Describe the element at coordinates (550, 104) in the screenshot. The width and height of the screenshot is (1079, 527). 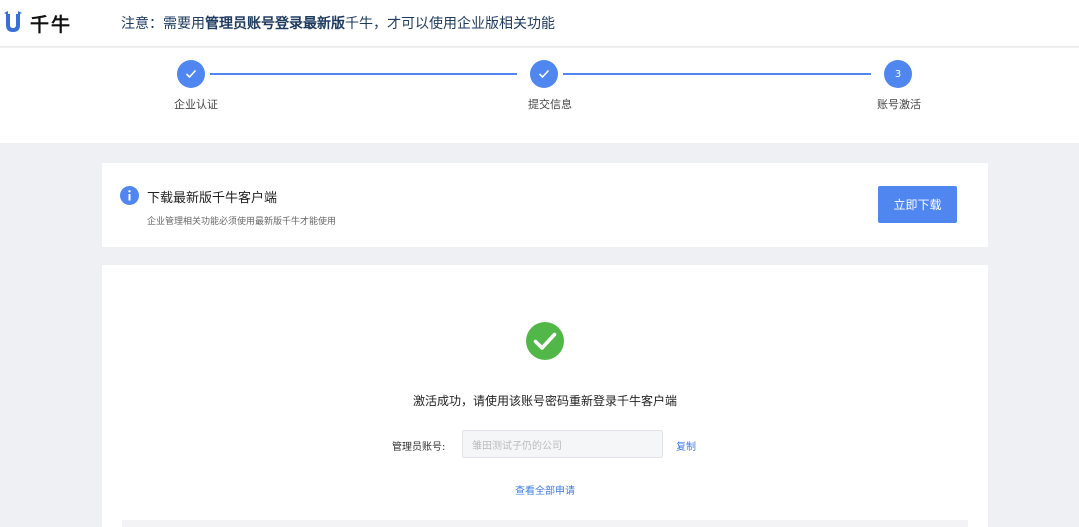
I see `step-2-label: 提交信息` at that location.